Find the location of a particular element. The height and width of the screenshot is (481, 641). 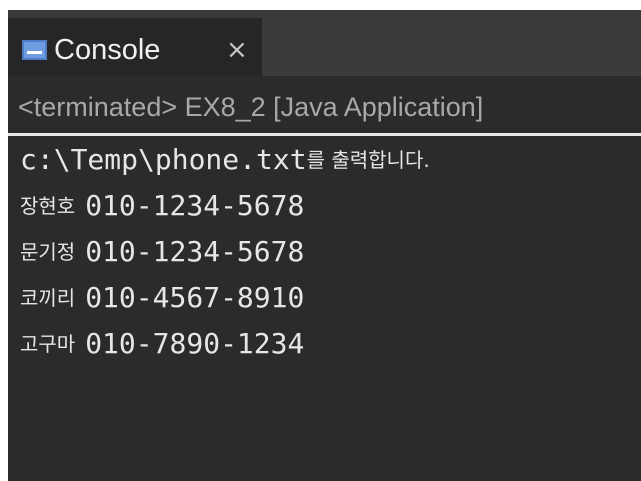

output-row: 고구마 010-7890-1234 is located at coordinates (330, 345).